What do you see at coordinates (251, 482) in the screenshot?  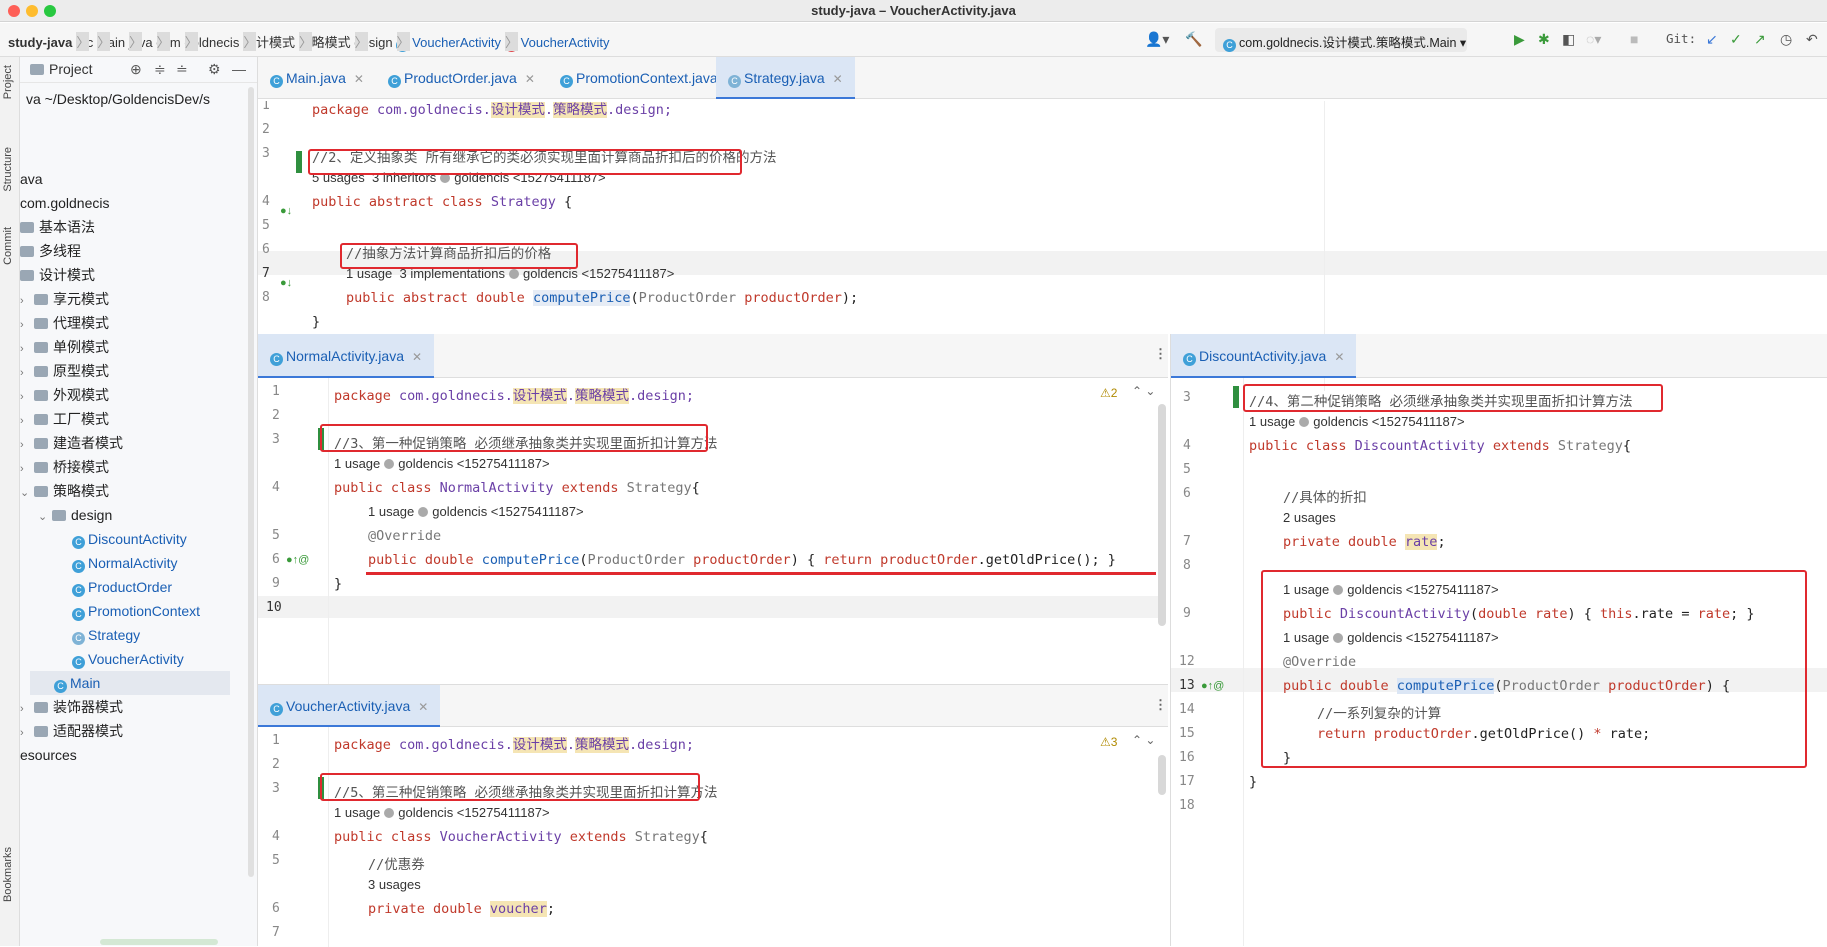 I see `project-scrollbar` at bounding box center [251, 482].